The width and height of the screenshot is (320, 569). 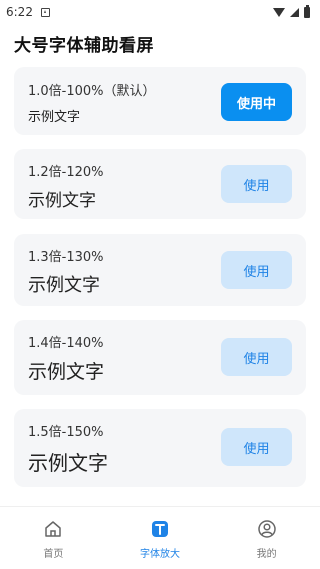 I want to click on nav-label-home: 首页, so click(x=53, y=554).